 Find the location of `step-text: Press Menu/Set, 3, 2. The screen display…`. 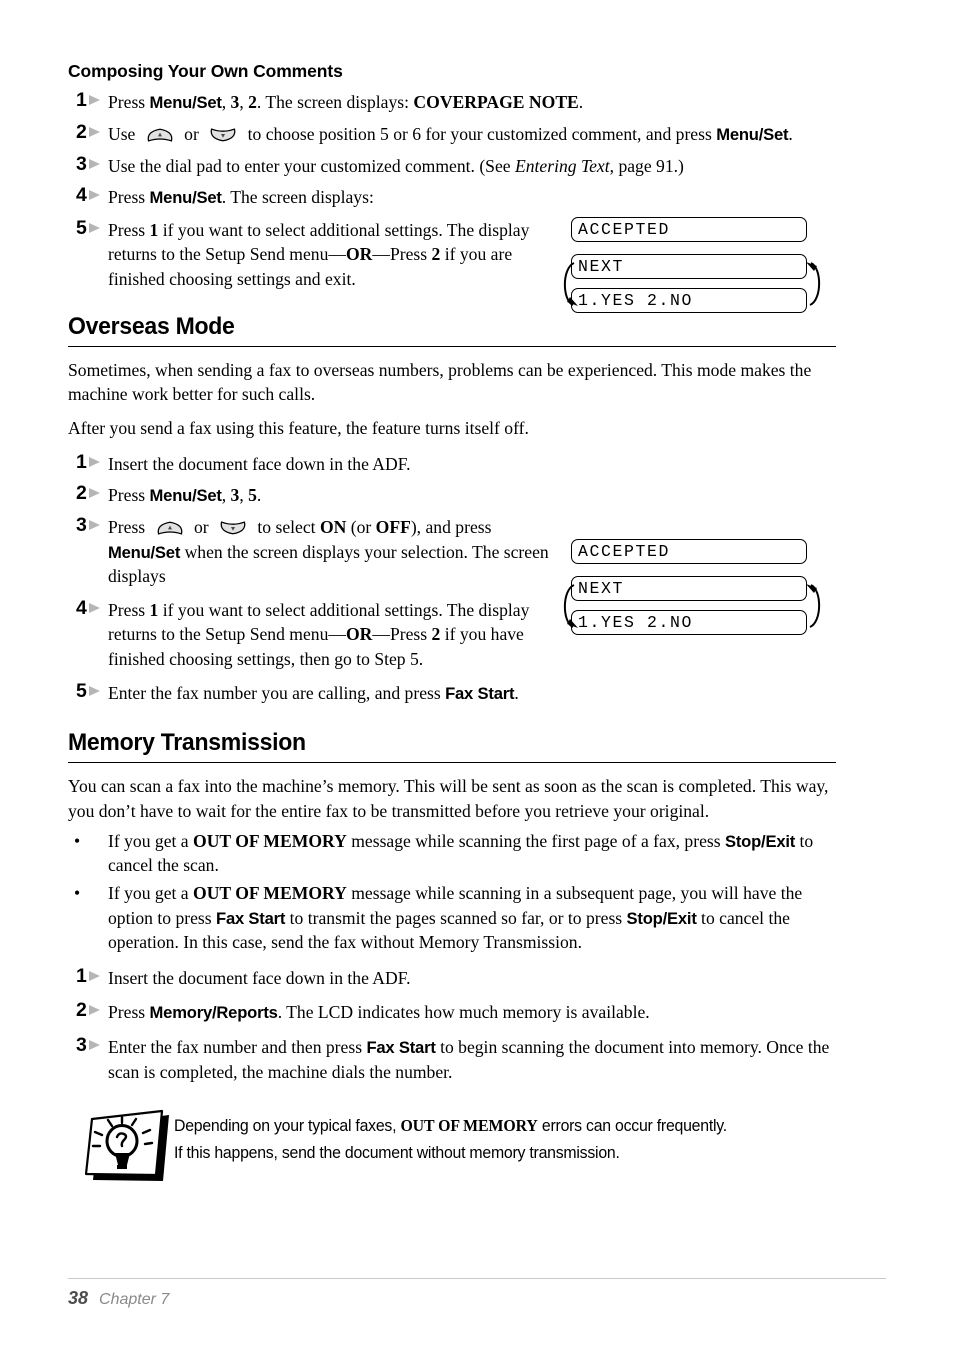

step-text: Press Menu/Set, 3, 2. The screen display… is located at coordinates (346, 102).